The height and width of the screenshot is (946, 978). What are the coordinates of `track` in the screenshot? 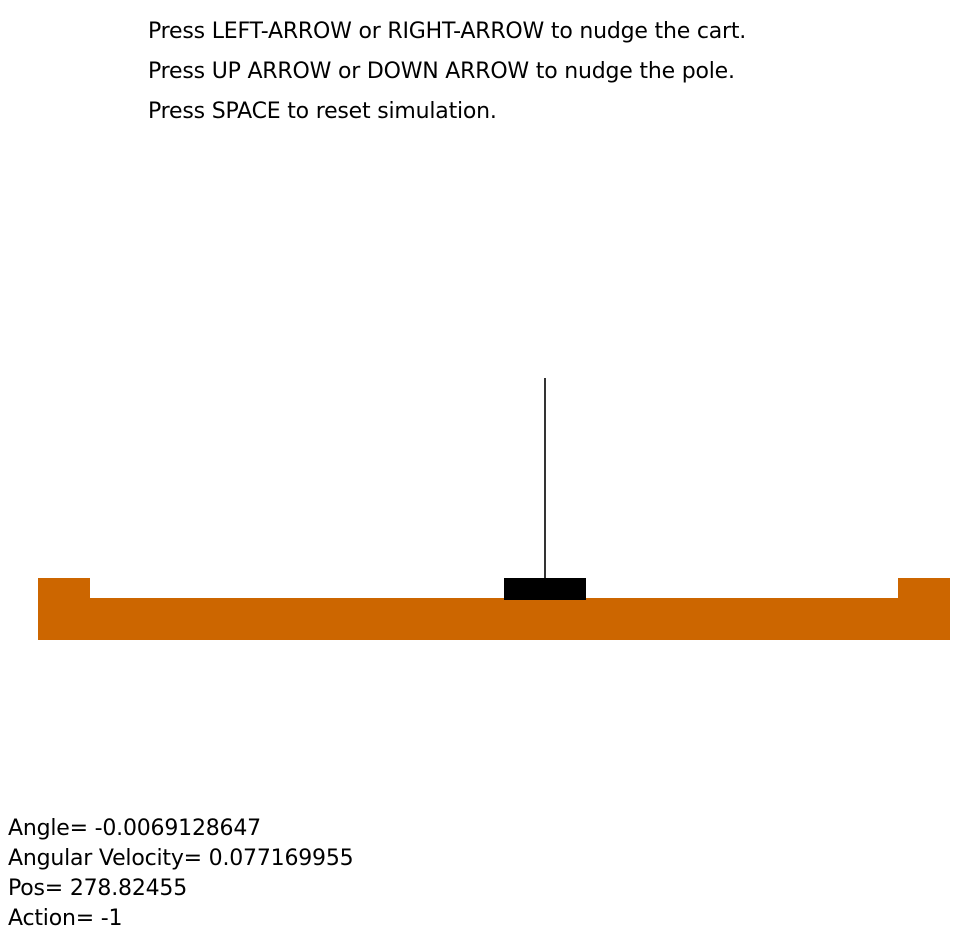 It's located at (494, 609).